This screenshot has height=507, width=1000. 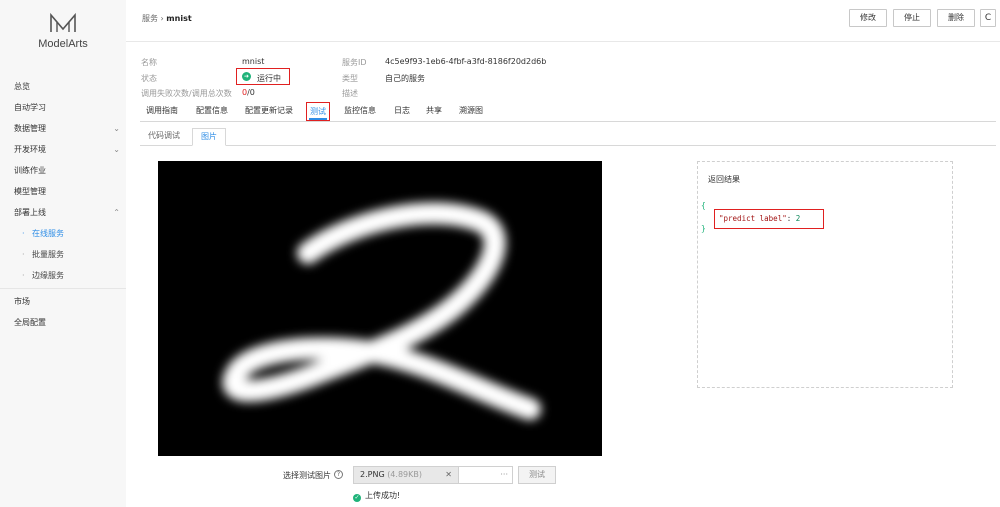 I want to click on upload-status: ✓ 上传成功!, so click(x=376, y=496).